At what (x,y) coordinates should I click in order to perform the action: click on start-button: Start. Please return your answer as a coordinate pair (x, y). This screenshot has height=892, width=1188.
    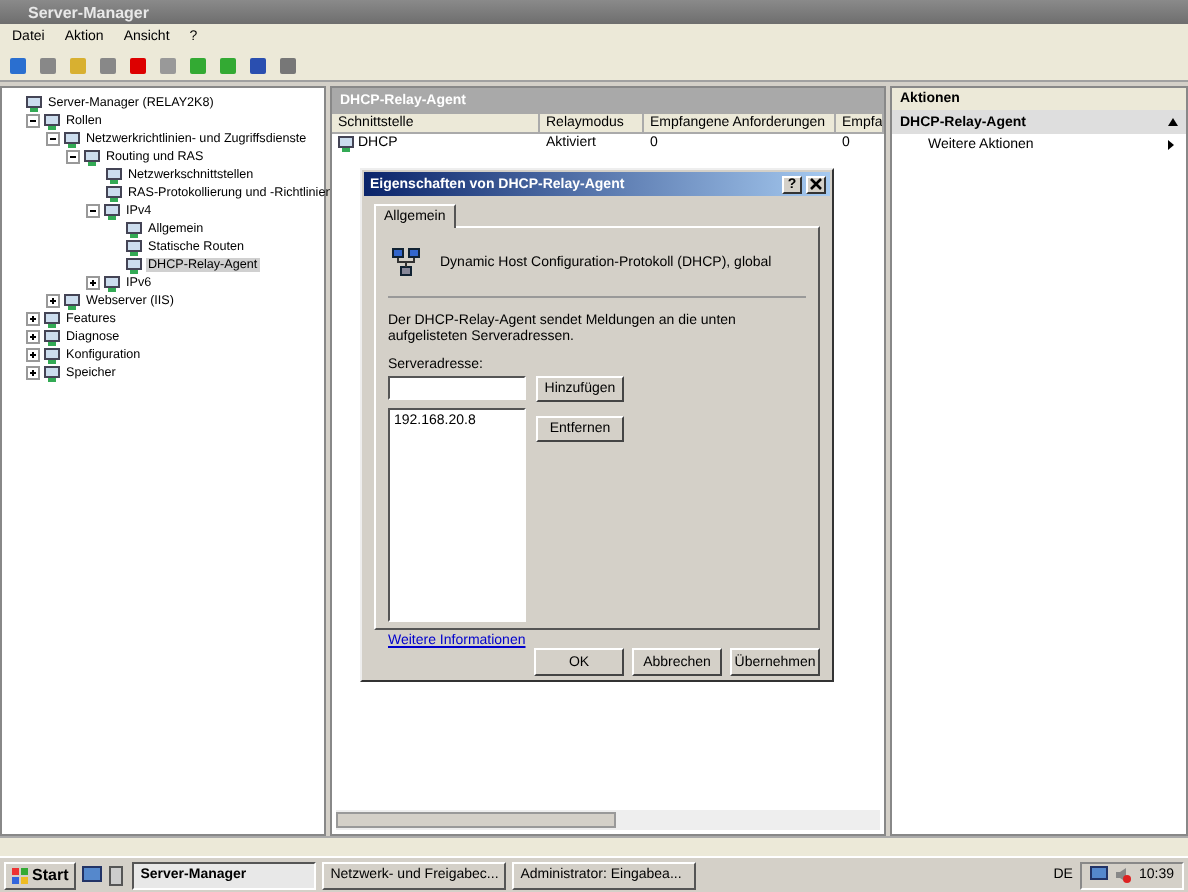
    Looking at the image, I should click on (40, 875).